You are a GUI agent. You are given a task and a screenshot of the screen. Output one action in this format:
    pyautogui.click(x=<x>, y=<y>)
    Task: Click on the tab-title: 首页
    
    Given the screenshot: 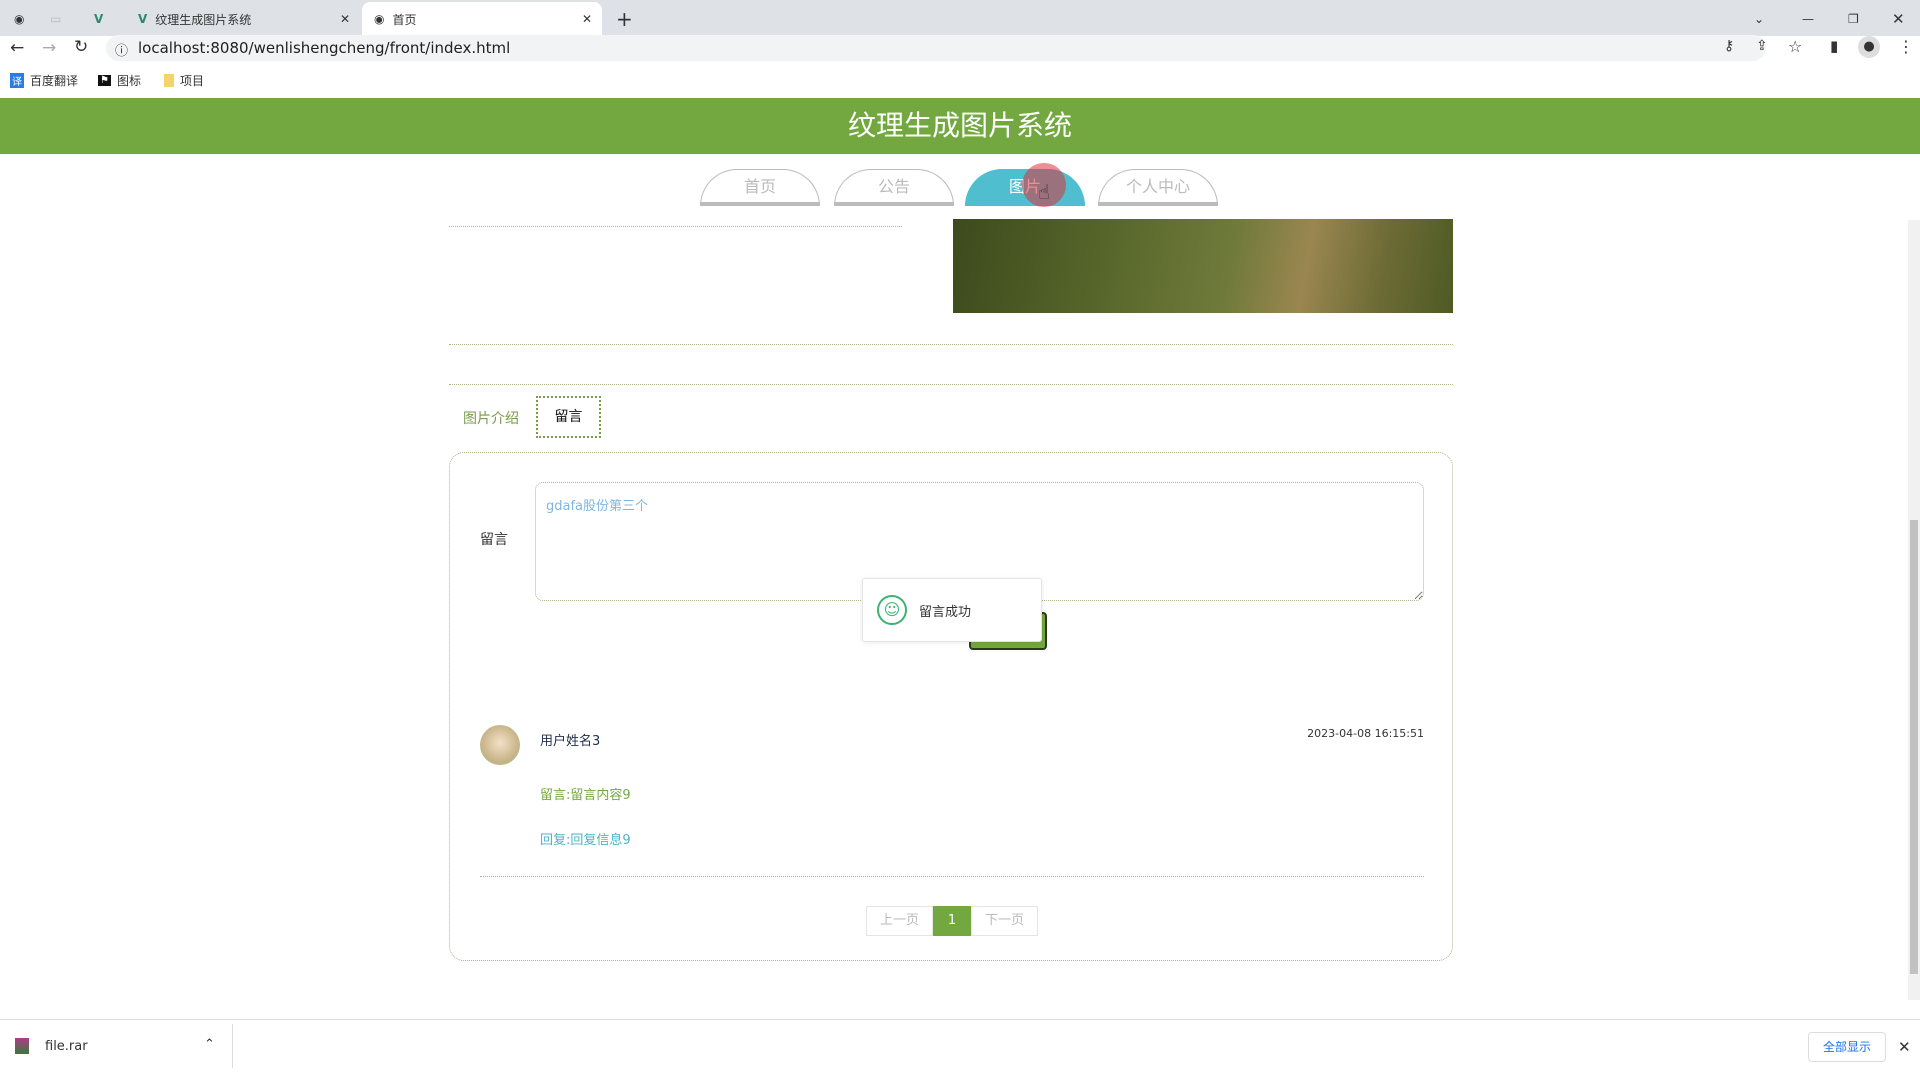 What is the action you would take?
    pyautogui.click(x=404, y=19)
    